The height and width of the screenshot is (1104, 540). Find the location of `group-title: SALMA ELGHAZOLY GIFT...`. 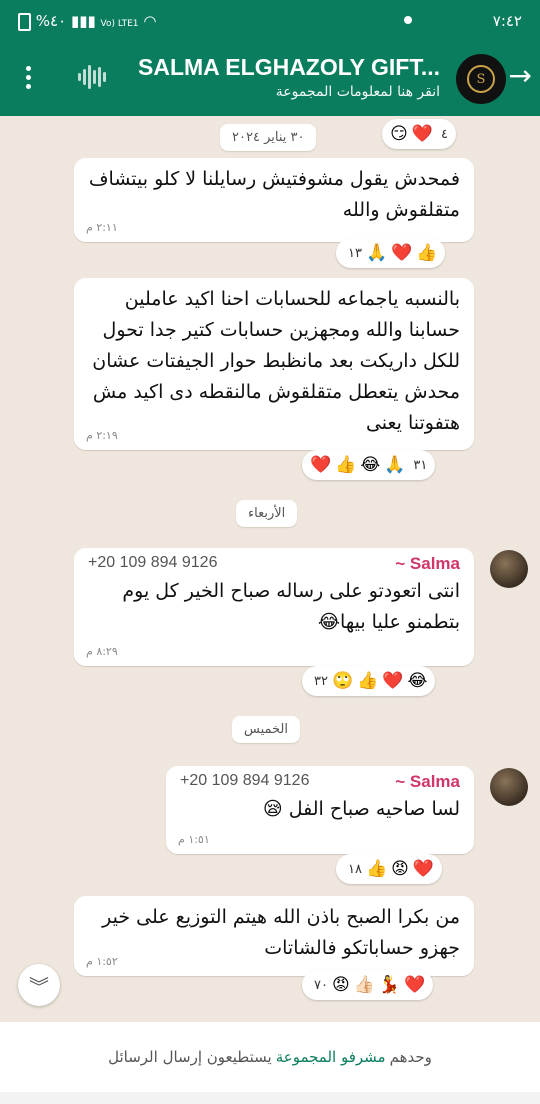

group-title: SALMA ELGHAZOLY GIFT... is located at coordinates (289, 67).